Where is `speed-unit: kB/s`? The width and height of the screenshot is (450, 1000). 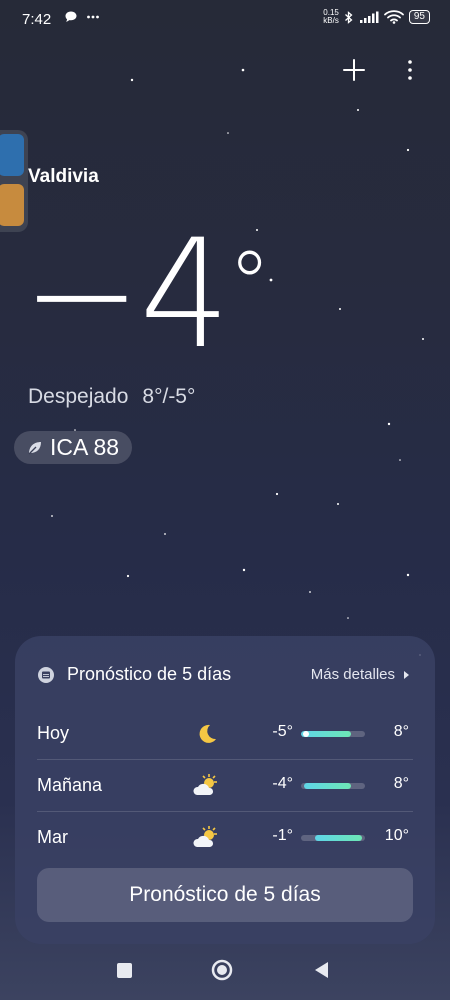 speed-unit: kB/s is located at coordinates (331, 20).